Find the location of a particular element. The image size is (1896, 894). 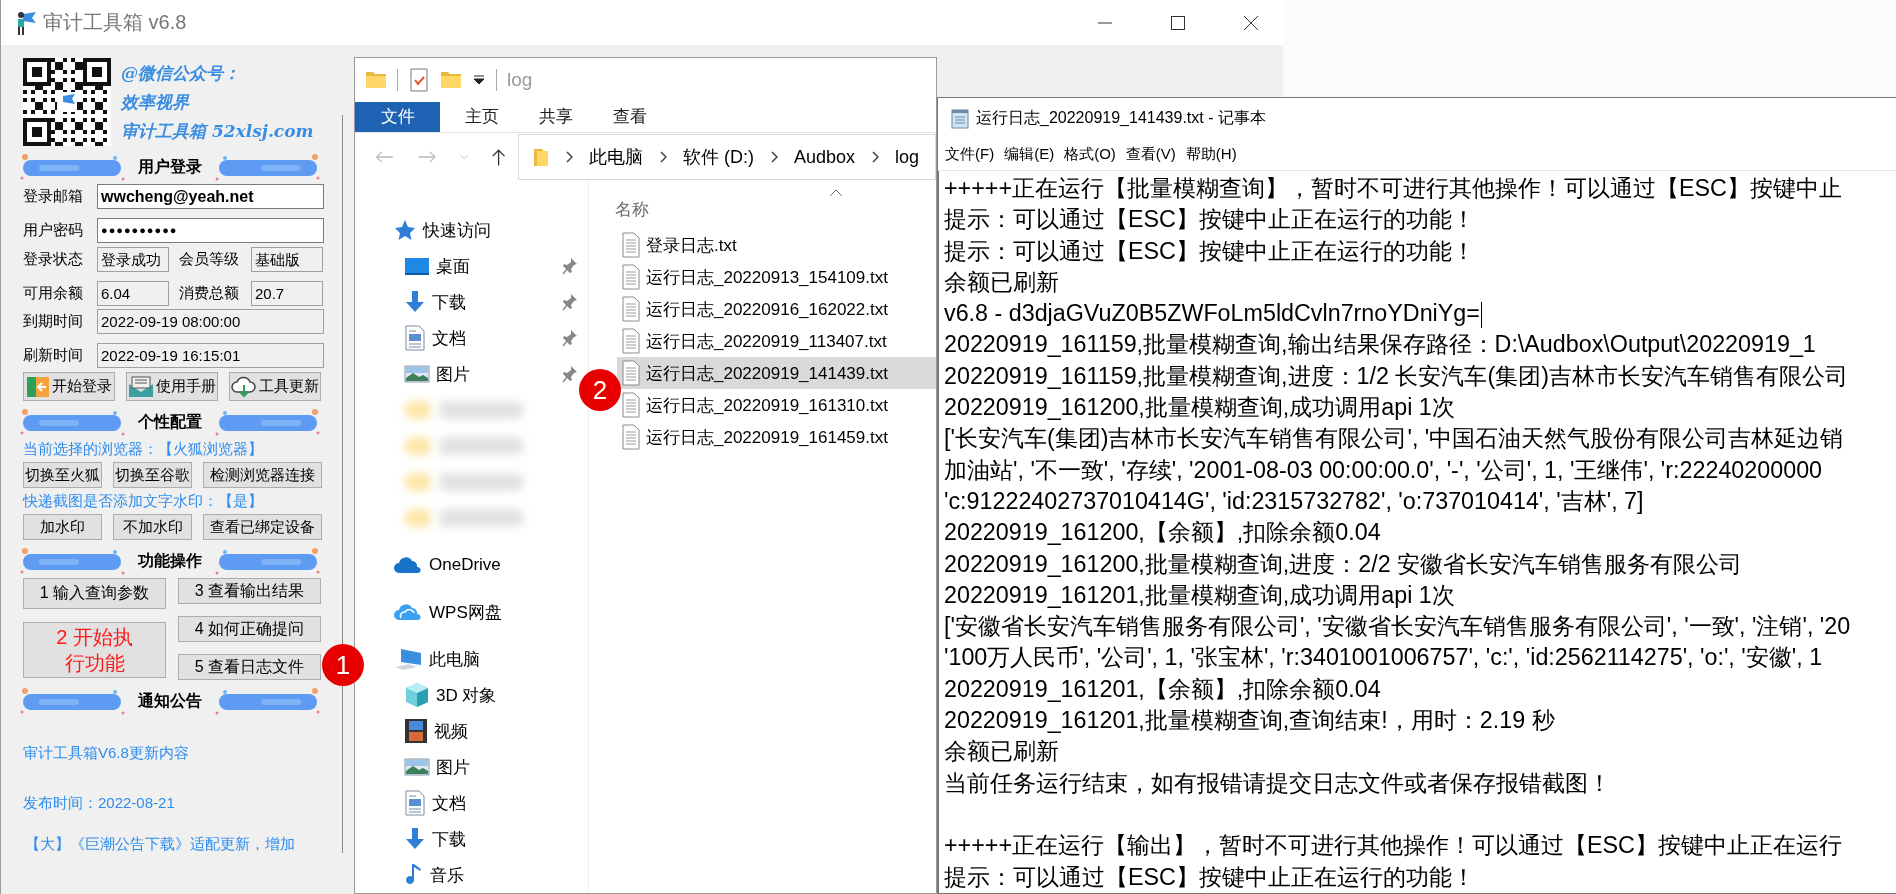

notepad-icon is located at coordinates (960, 118).